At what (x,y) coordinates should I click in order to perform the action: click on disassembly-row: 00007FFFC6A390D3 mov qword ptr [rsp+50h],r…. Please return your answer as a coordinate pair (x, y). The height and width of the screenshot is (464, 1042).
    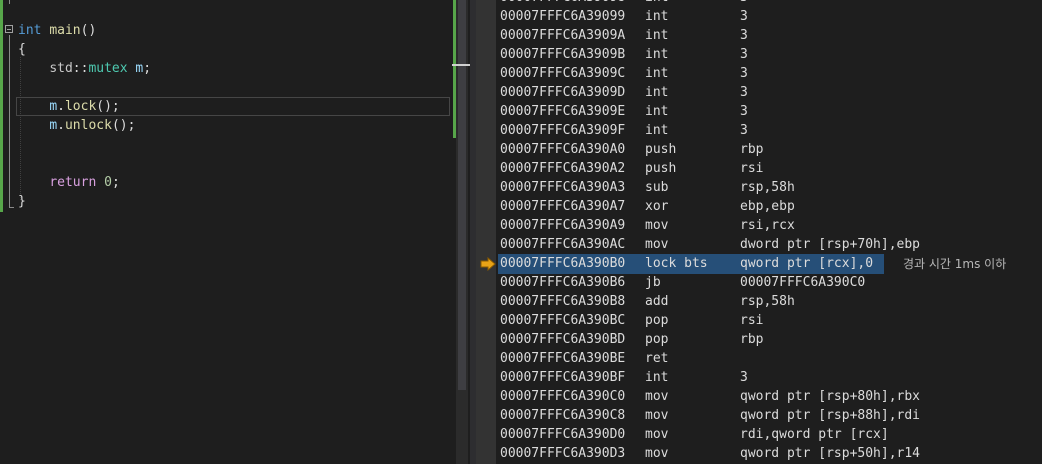
    Looking at the image, I should click on (759, 453).